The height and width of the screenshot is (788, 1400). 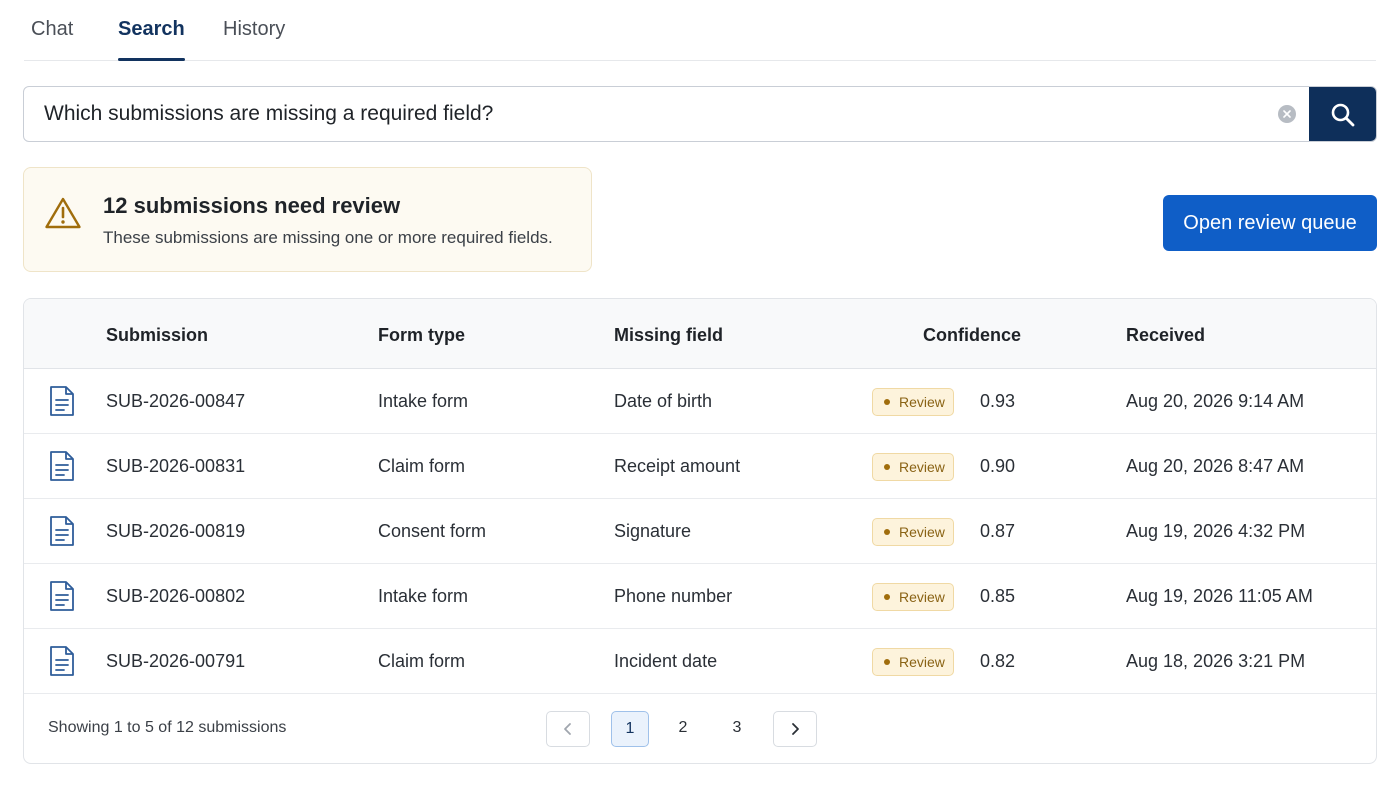 What do you see at coordinates (1166, 335) in the screenshot?
I see `header-received: Received` at bounding box center [1166, 335].